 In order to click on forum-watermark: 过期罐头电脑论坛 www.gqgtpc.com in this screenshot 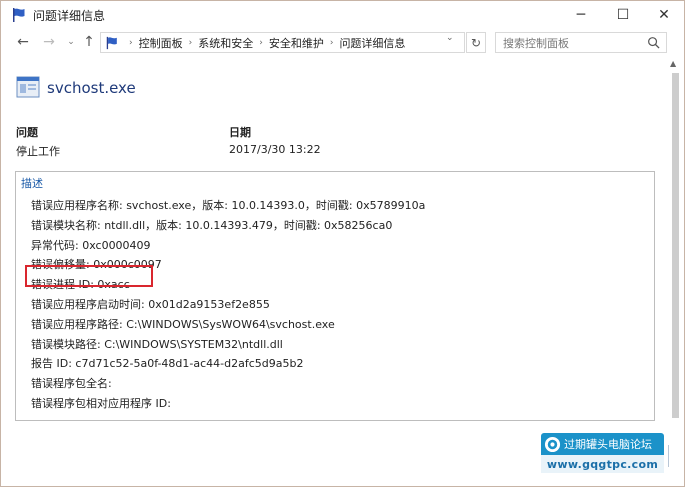, I will do `click(602, 454)`.